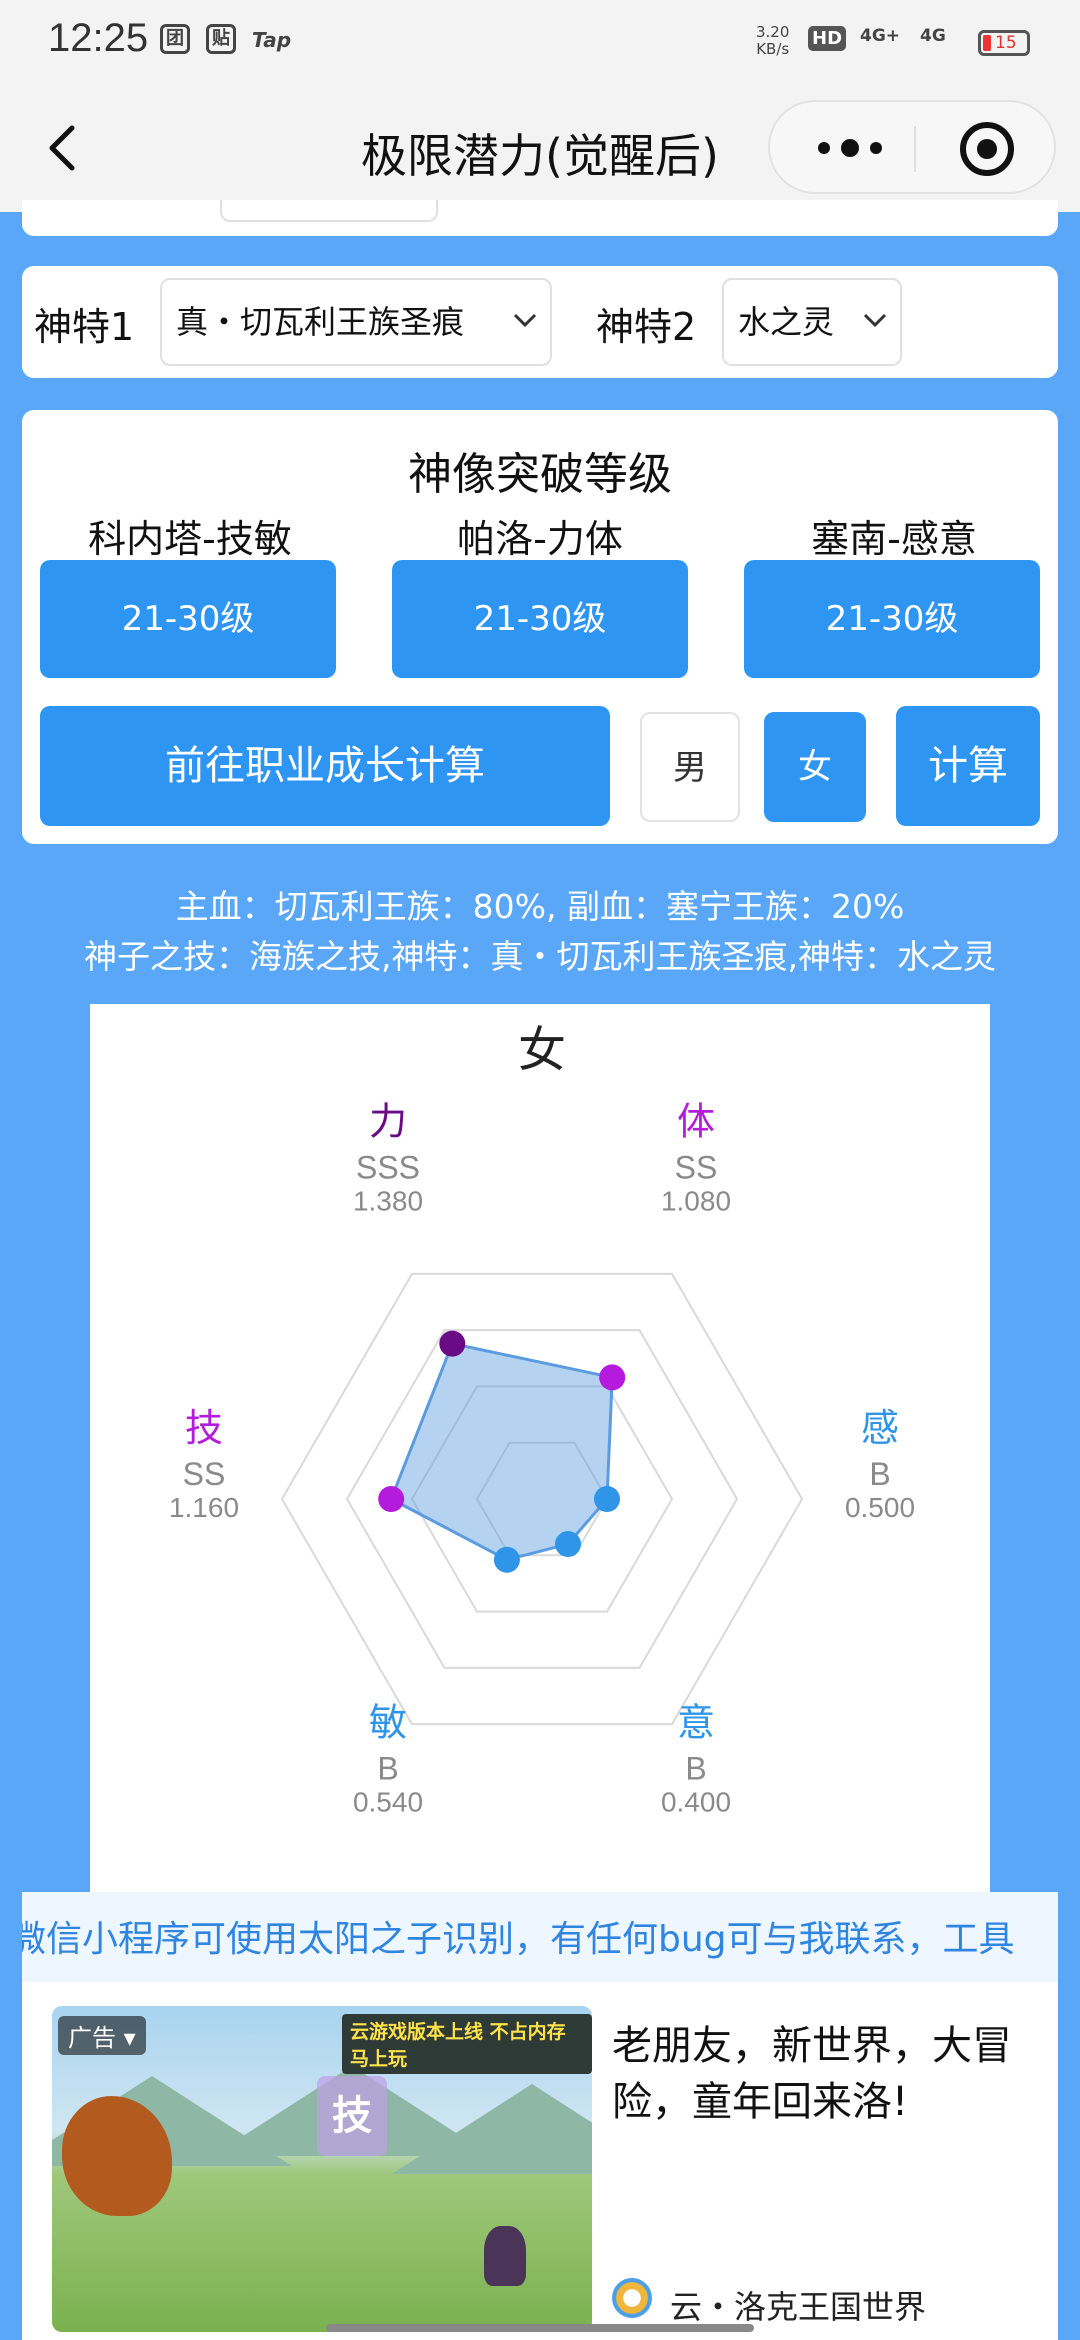 The image size is (1080, 2340). What do you see at coordinates (352, 2116) in the screenshot?
I see `ad-shield-illustration: 技` at bounding box center [352, 2116].